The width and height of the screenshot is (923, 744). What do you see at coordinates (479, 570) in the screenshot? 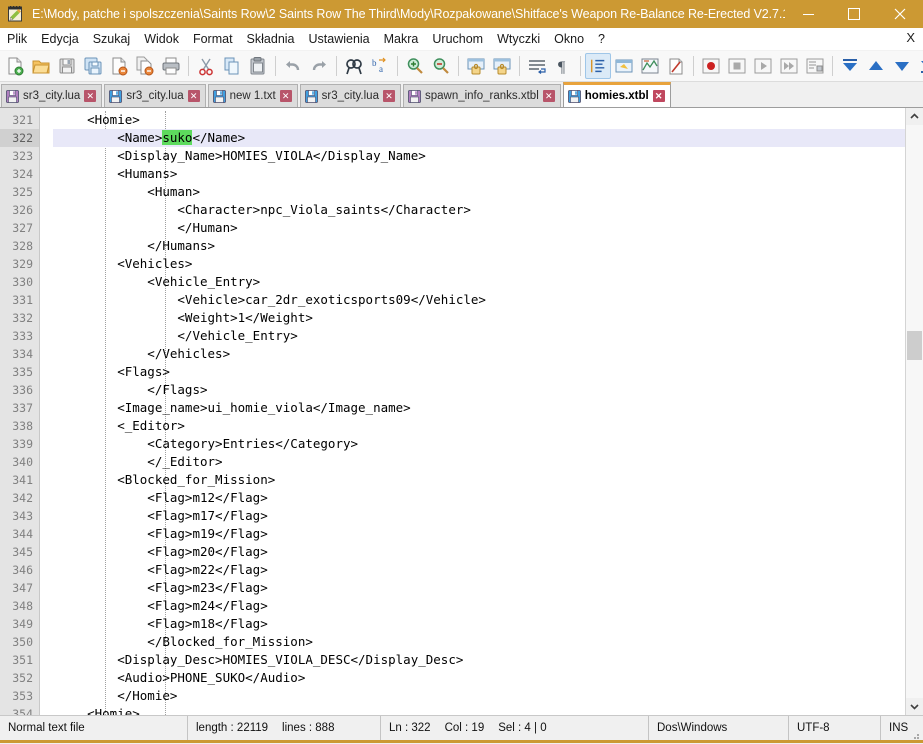
I see `code-line: <Flag>m22</Flag>` at bounding box center [479, 570].